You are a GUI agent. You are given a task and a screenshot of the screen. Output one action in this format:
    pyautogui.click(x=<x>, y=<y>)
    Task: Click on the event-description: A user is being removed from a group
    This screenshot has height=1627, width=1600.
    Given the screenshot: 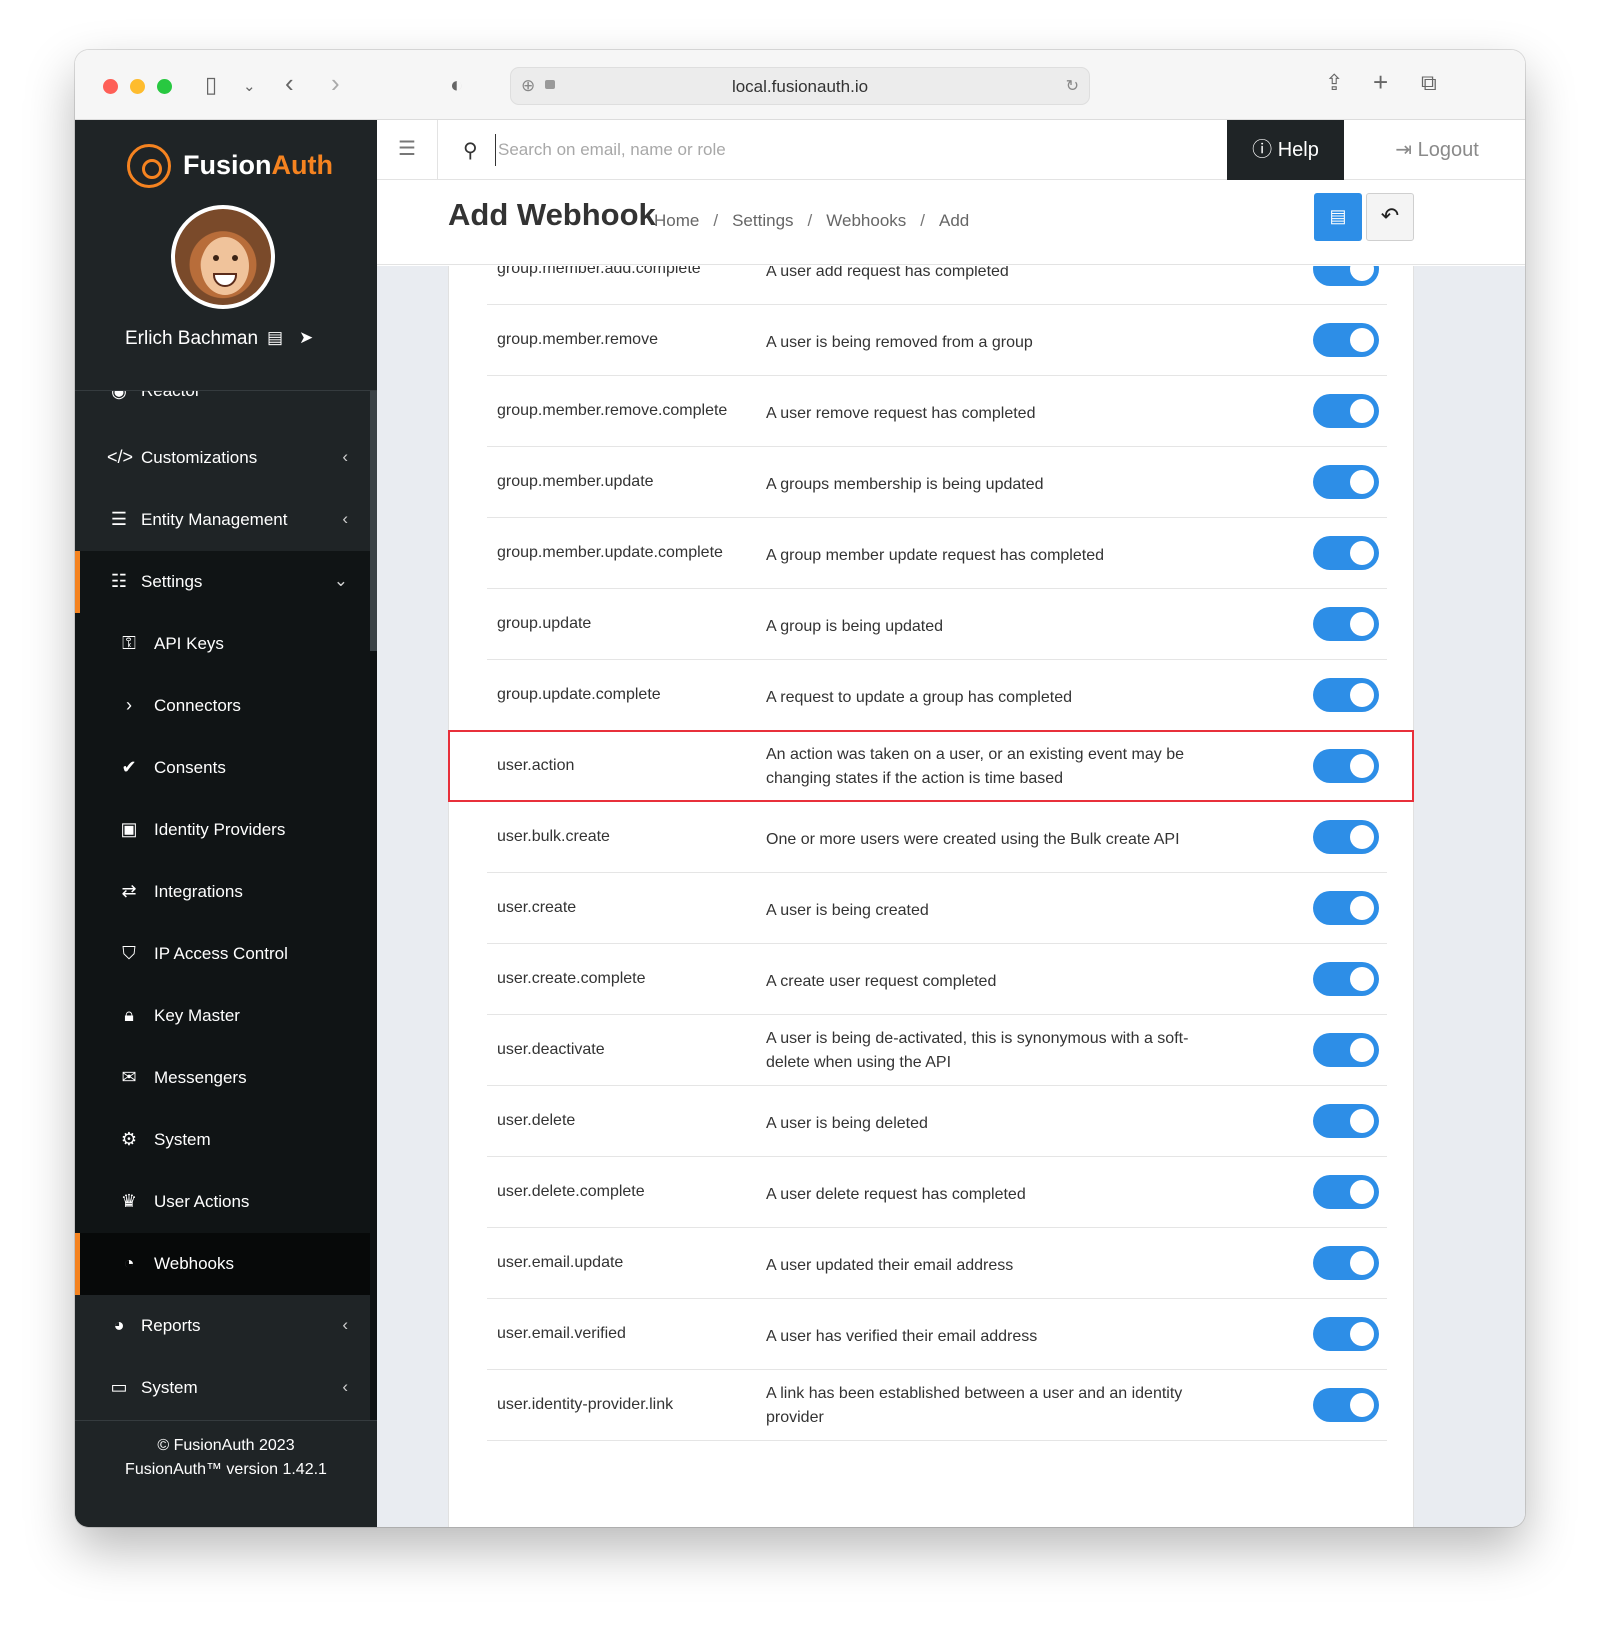 What is the action you would take?
    pyautogui.click(x=899, y=342)
    